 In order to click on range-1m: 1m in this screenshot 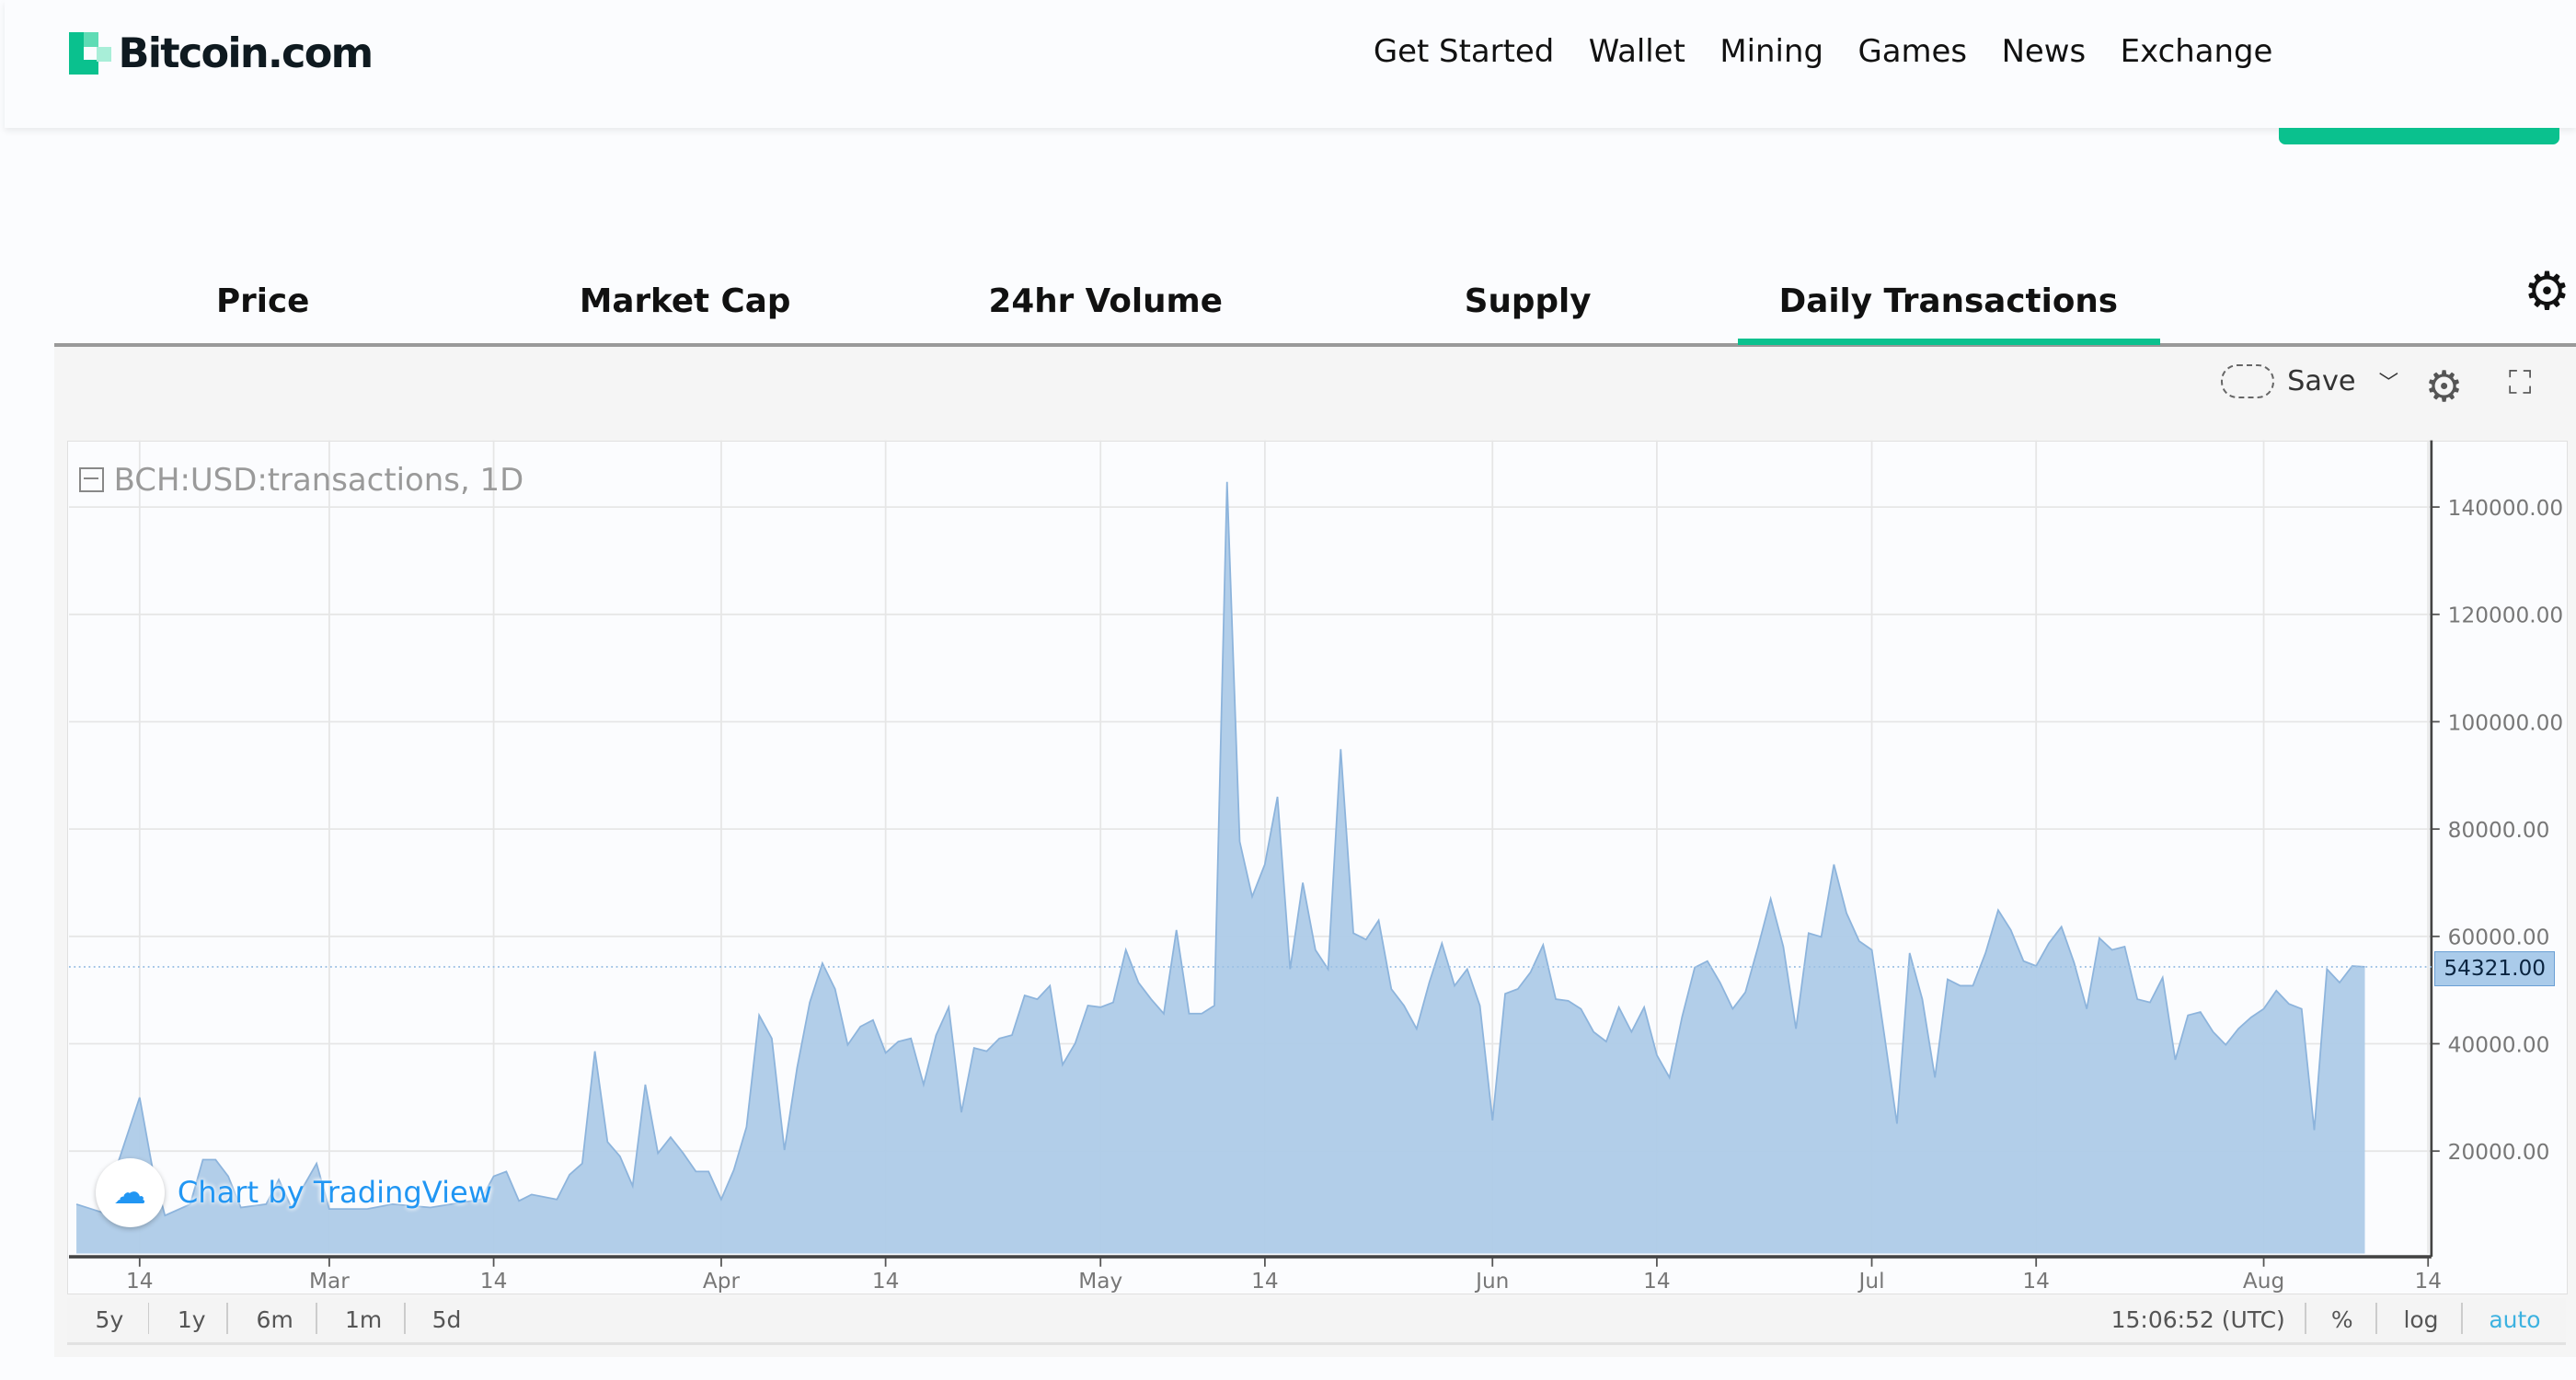, I will do `click(363, 1319)`.